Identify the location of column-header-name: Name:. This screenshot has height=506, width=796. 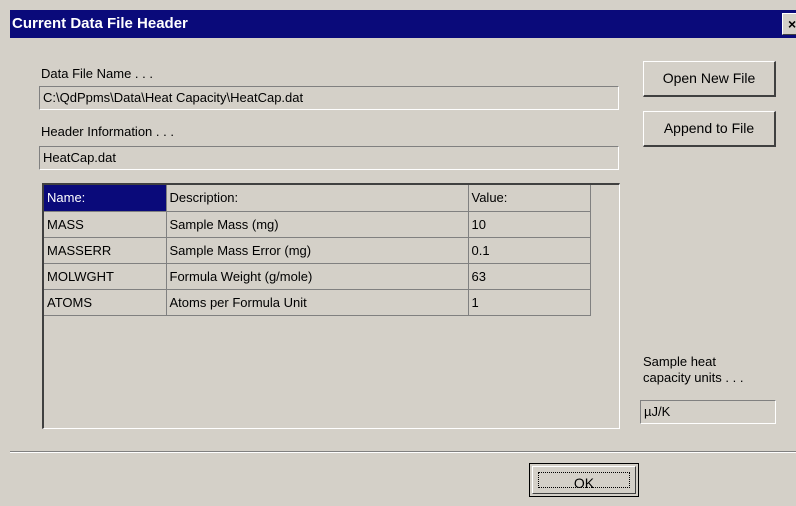
(105, 198).